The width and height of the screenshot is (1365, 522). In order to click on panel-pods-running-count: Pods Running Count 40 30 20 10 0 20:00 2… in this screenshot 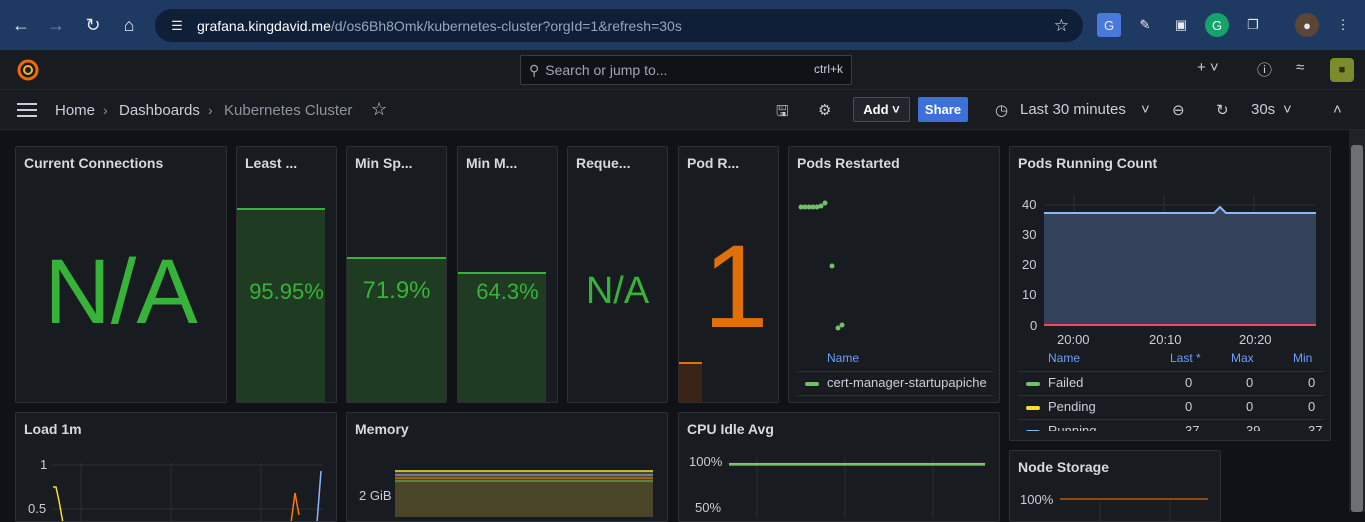, I will do `click(1170, 293)`.